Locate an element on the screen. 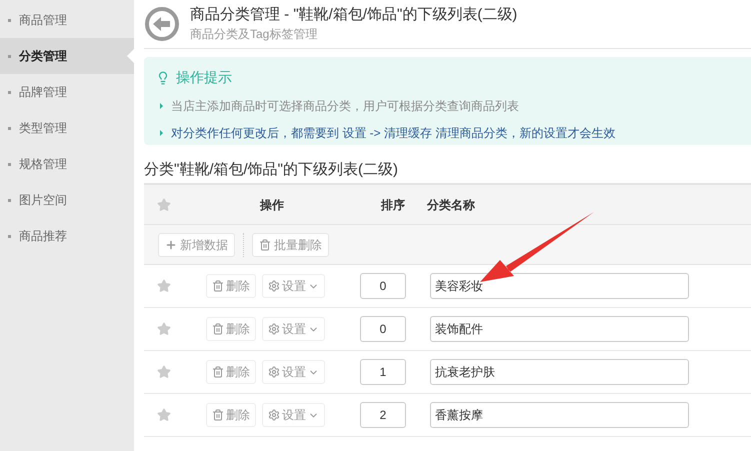 This screenshot has height=451, width=751. sidebar-item: 商品推荐 is located at coordinates (67, 236).